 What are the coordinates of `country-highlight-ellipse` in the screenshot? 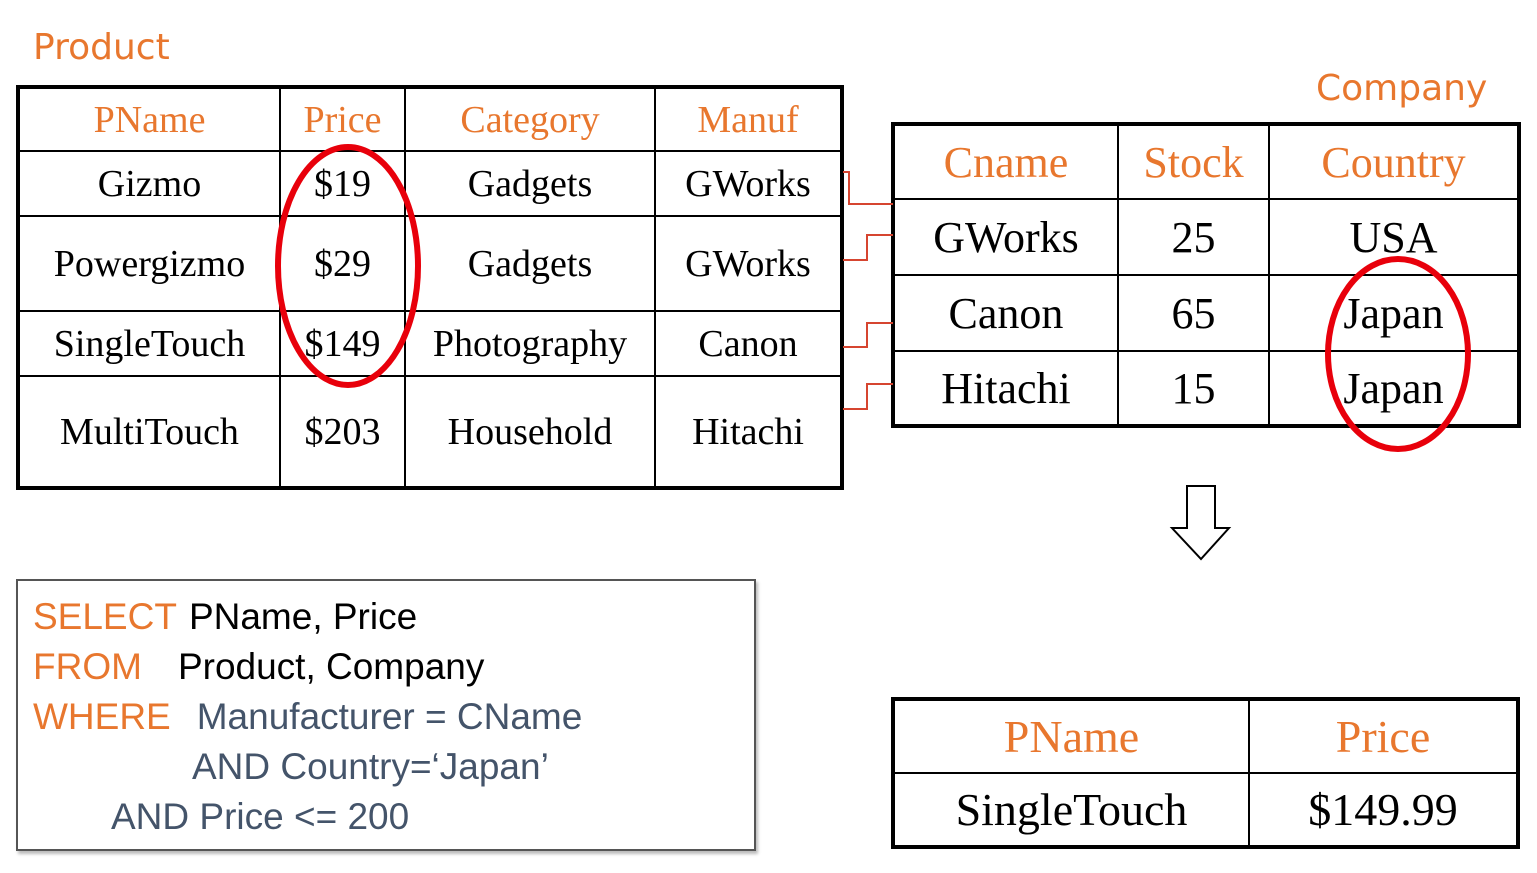 It's located at (1398, 354).